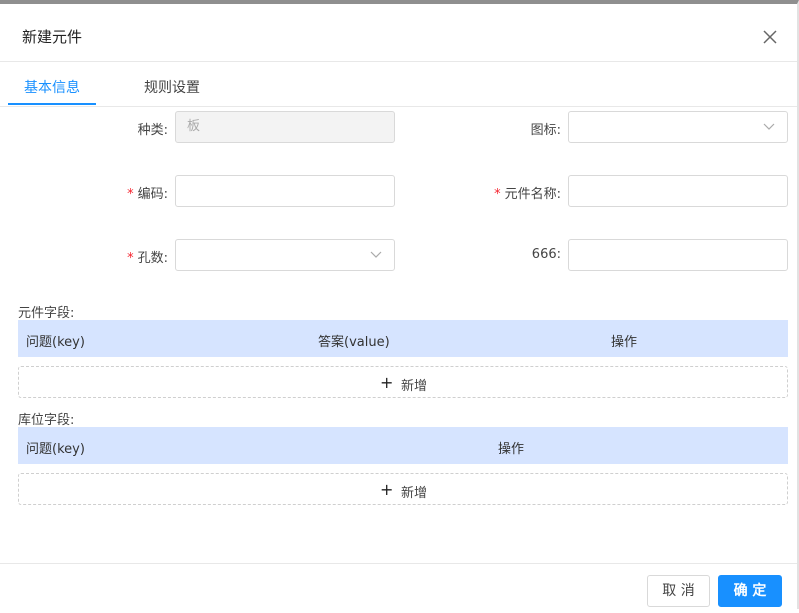  I want to click on holes-label: * 孔数:, so click(134, 256).